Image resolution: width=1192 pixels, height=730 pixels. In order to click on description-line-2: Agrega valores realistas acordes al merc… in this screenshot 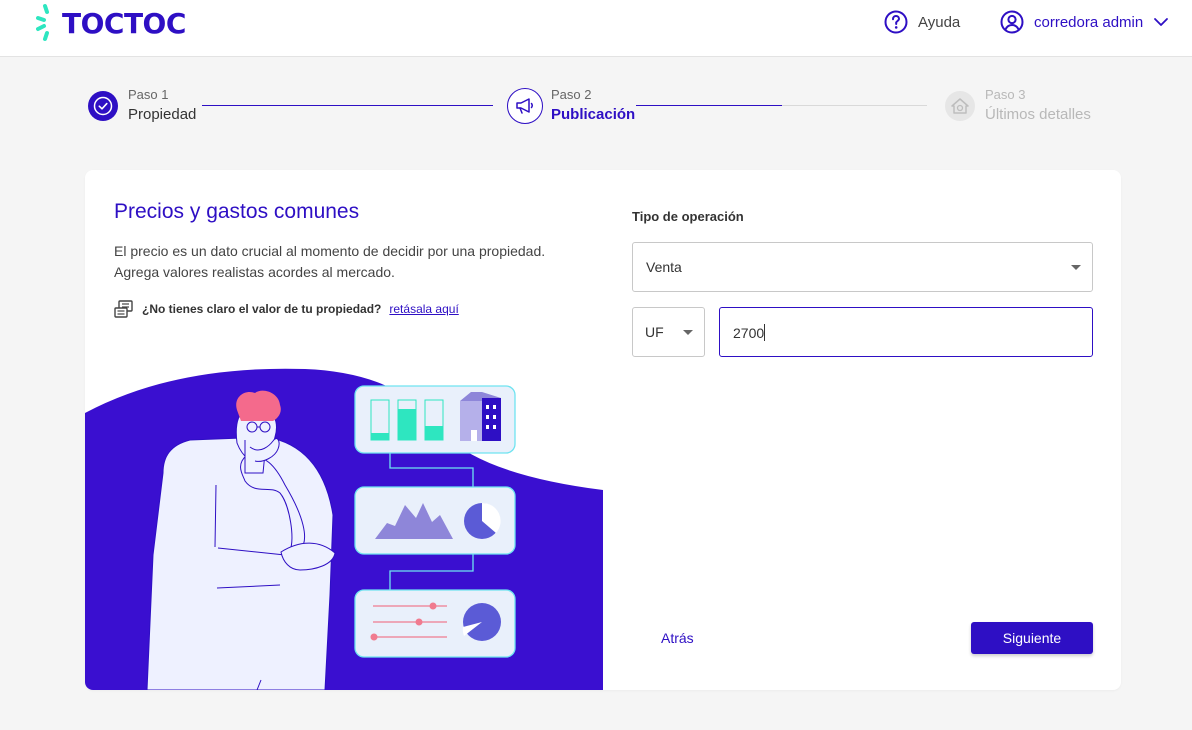, I will do `click(254, 272)`.